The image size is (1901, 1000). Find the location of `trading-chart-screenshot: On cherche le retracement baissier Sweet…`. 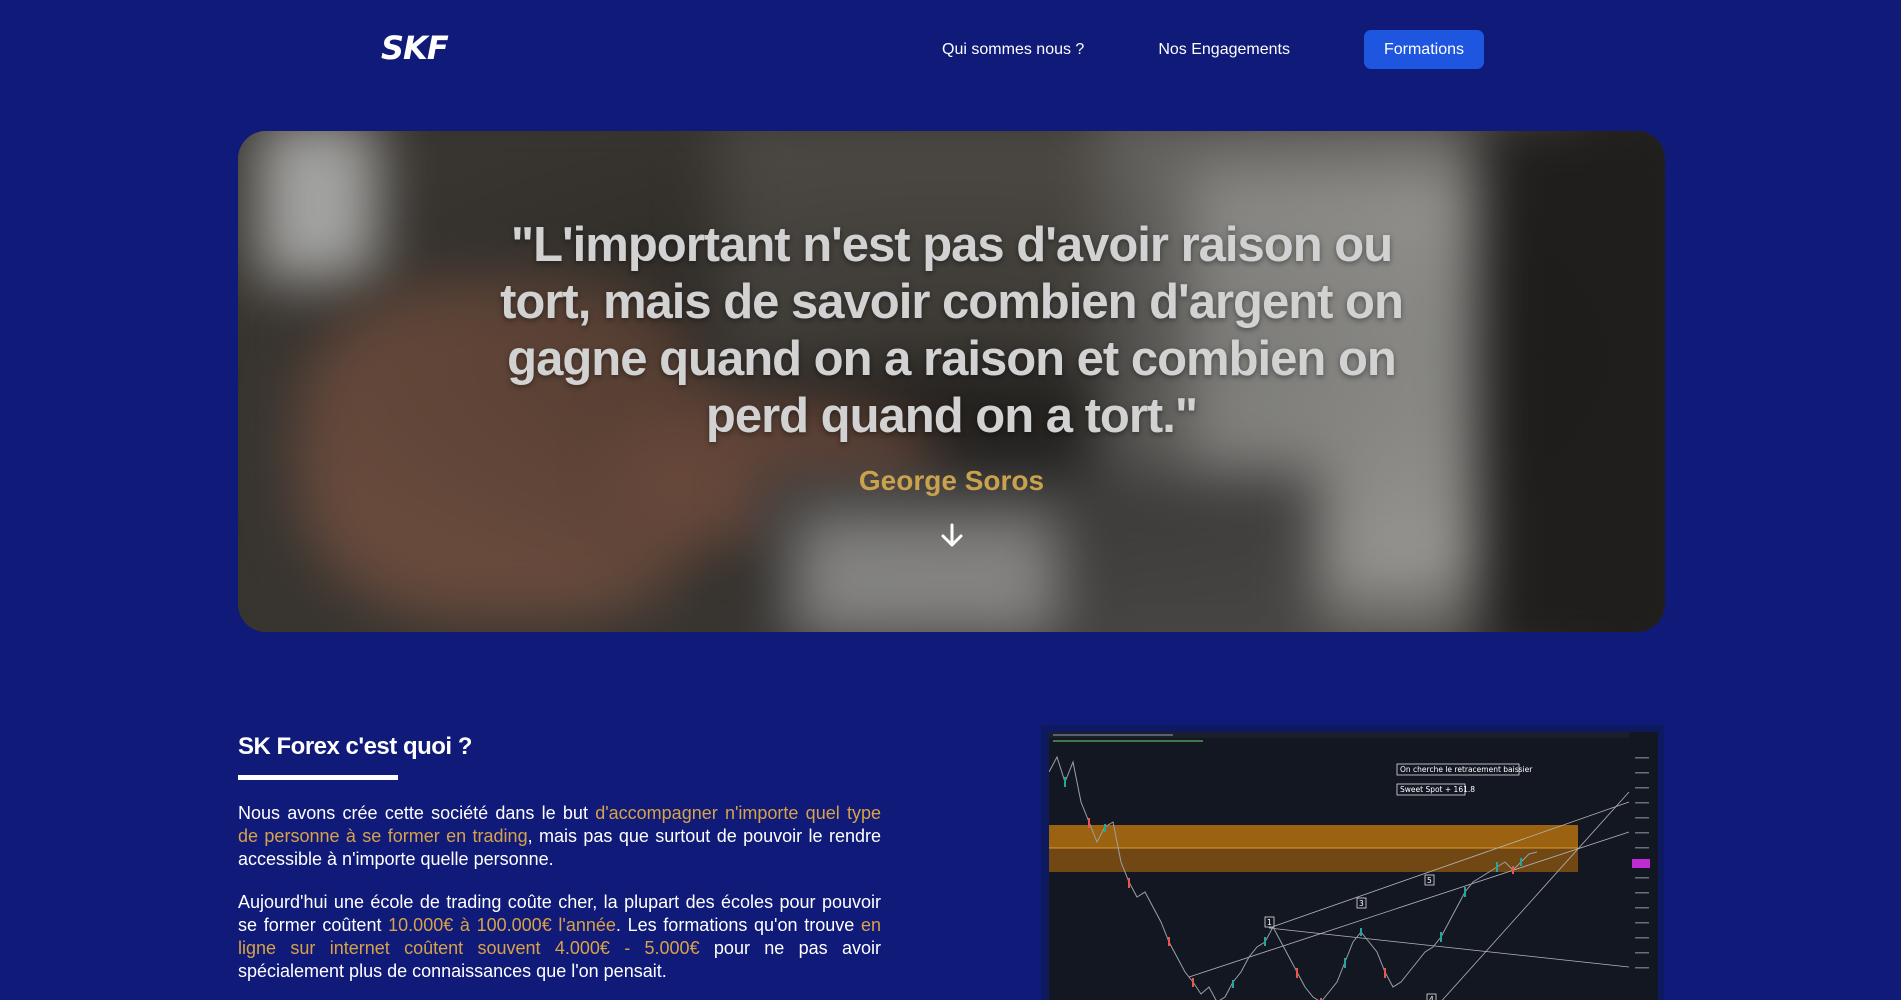

trading-chart-screenshot: On cherche le retracement baissier Sweet… is located at coordinates (1353, 866).